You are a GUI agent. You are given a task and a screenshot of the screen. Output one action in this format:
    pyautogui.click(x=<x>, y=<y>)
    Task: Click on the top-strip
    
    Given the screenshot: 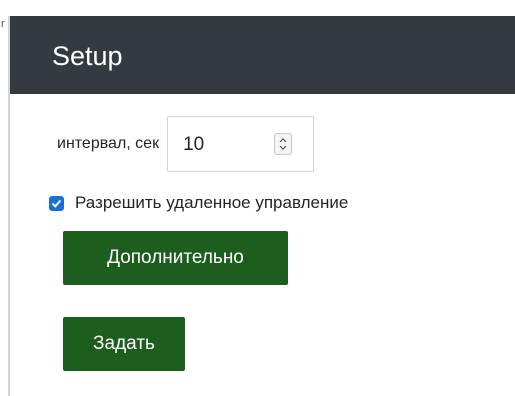 What is the action you would take?
    pyautogui.click(x=257, y=8)
    